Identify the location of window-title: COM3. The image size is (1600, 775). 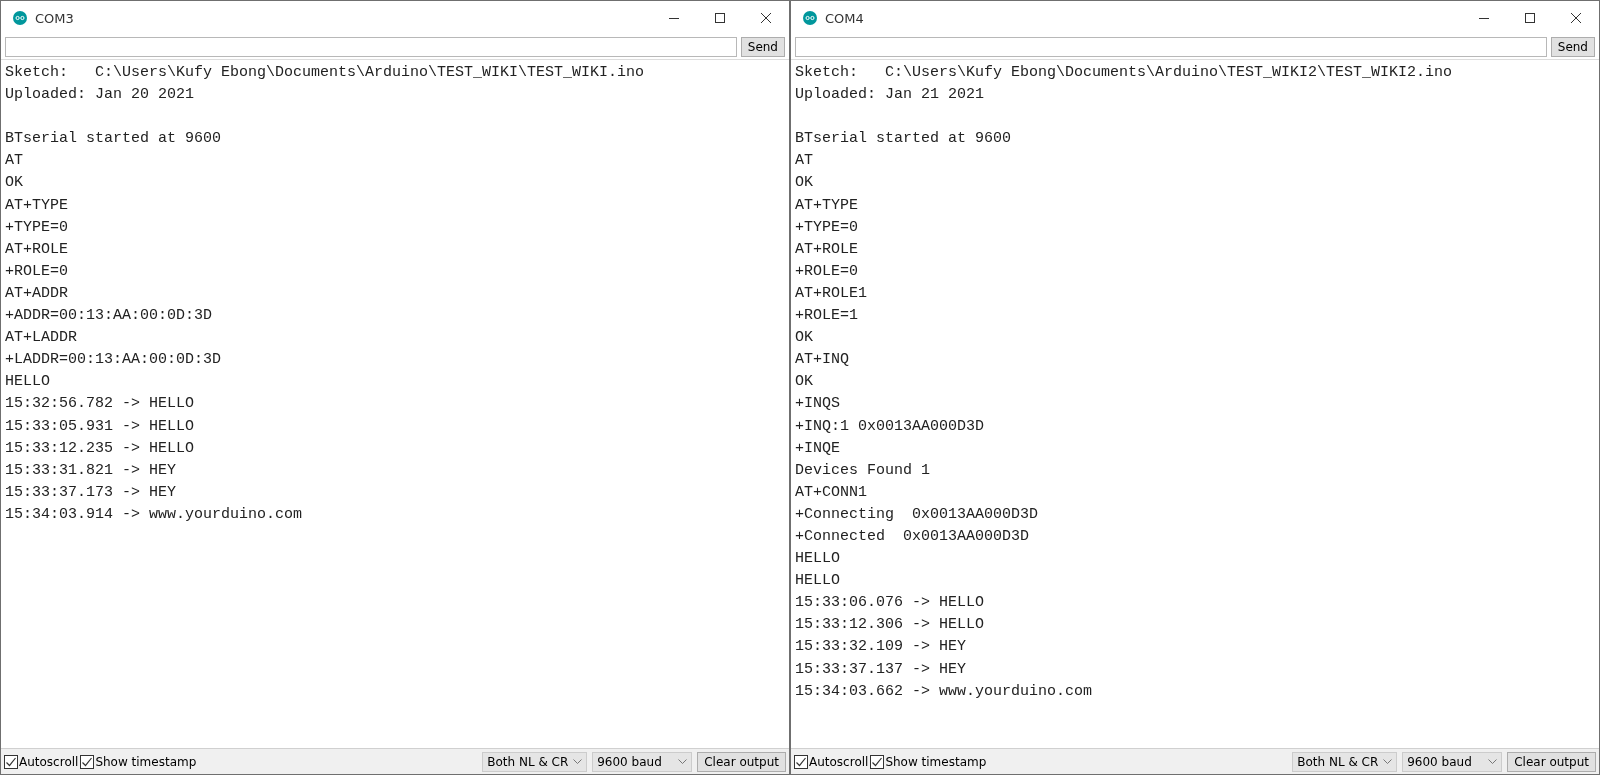
(55, 18).